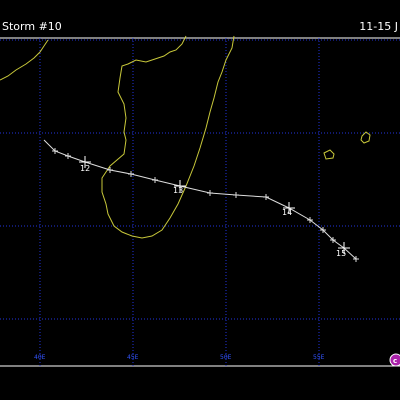  Describe the element at coordinates (226, 357) in the screenshot. I see `lon-label-50e: 50E` at that location.